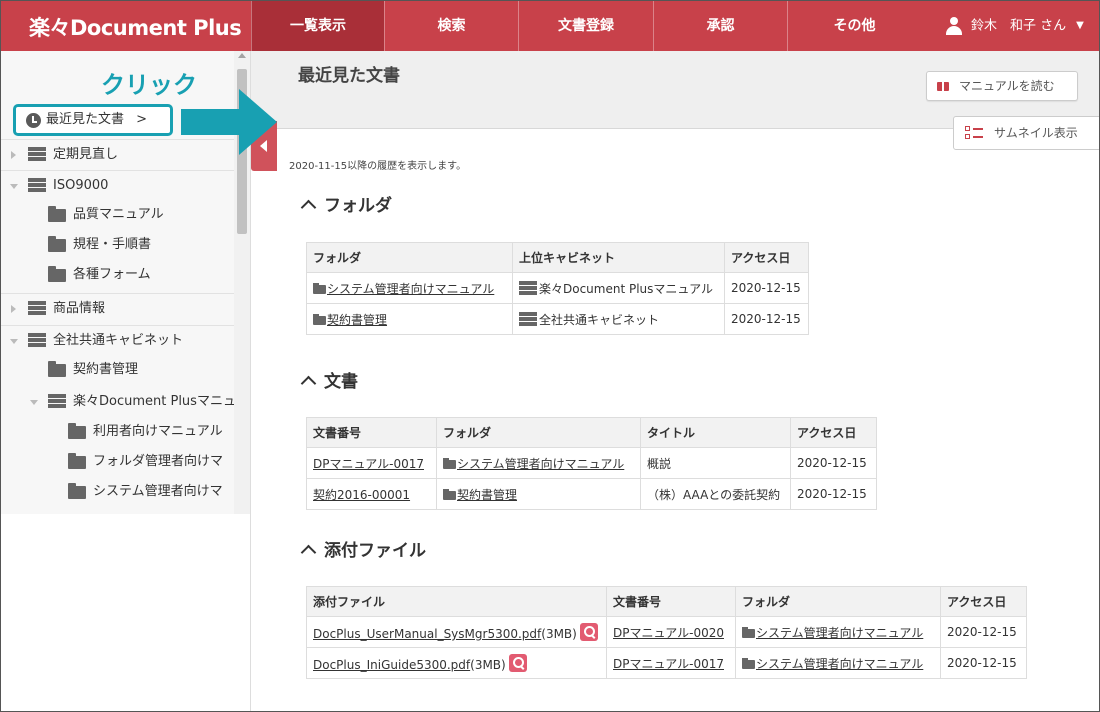 This screenshot has width=1100, height=712. Describe the element at coordinates (117, 245) in the screenshot. I see `tree-item-rules-procedures: 規程・手順書` at that location.